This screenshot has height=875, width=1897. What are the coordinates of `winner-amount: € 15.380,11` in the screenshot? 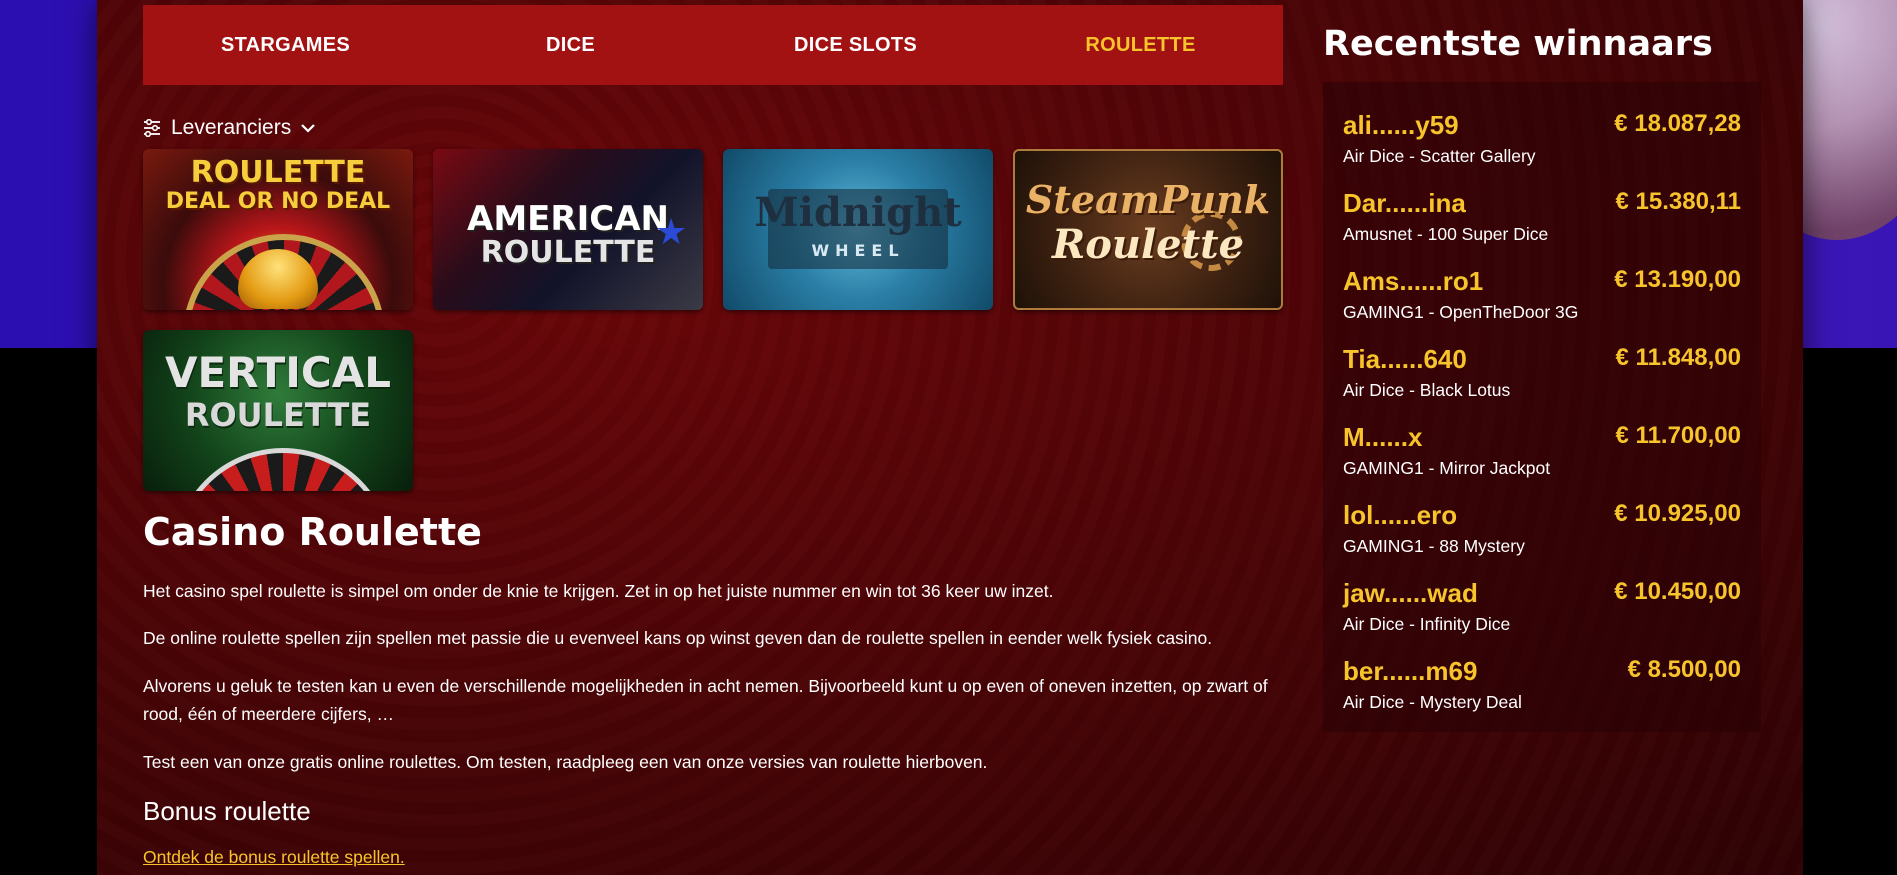 It's located at (1678, 201).